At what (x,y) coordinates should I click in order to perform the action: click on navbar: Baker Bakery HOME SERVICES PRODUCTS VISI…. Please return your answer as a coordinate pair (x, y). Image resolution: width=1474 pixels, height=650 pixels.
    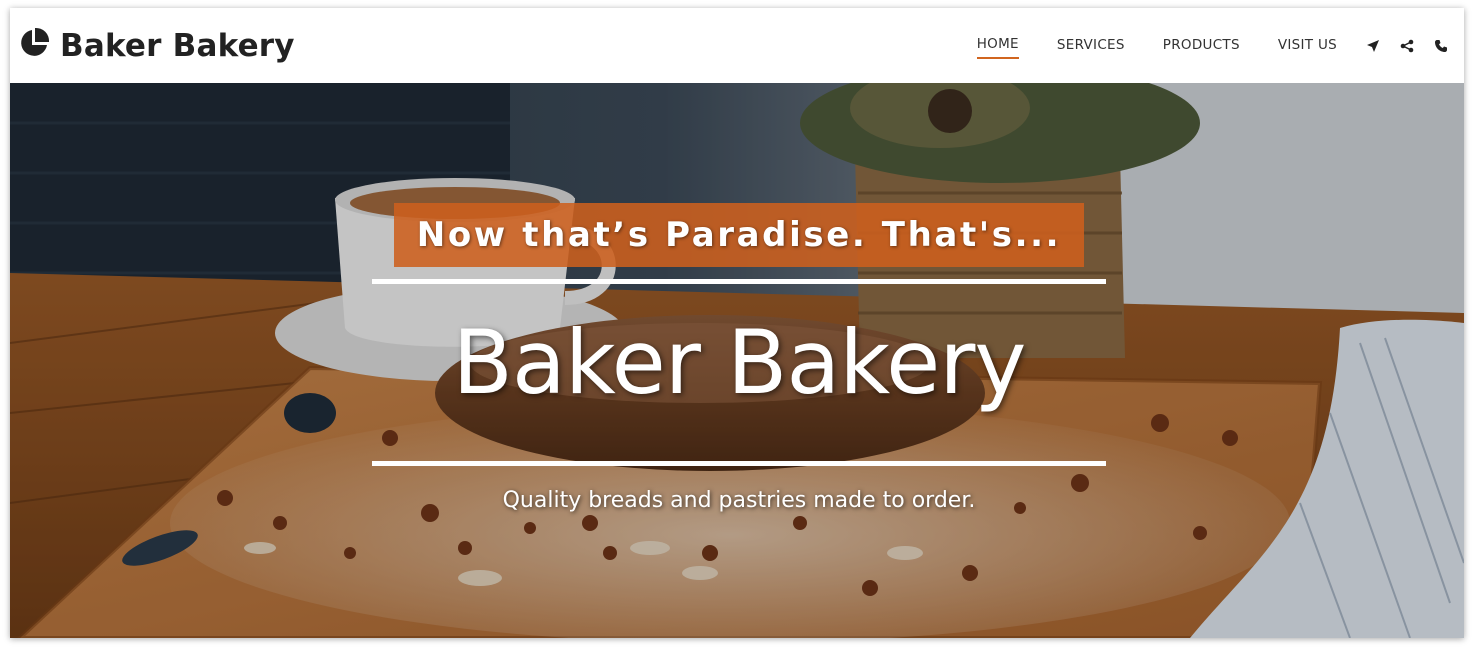
    Looking at the image, I should click on (737, 45).